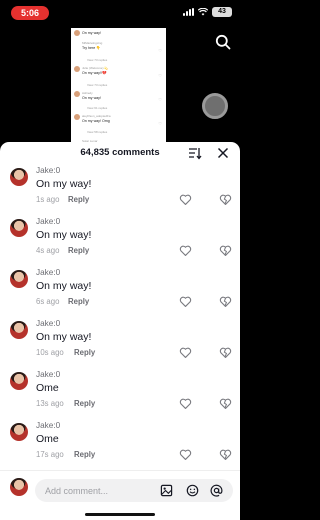 Image resolution: width=320 pixels, height=520 pixels. Describe the element at coordinates (120, 152) in the screenshot. I see `comments-count-title: 64,835 comments` at that location.